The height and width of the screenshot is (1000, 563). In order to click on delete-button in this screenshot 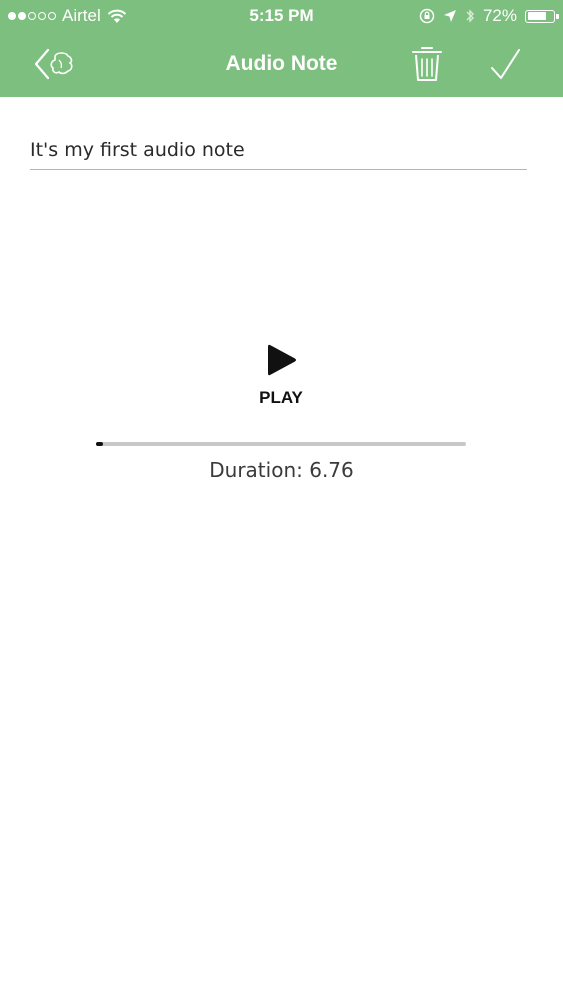, I will do `click(427, 64)`.